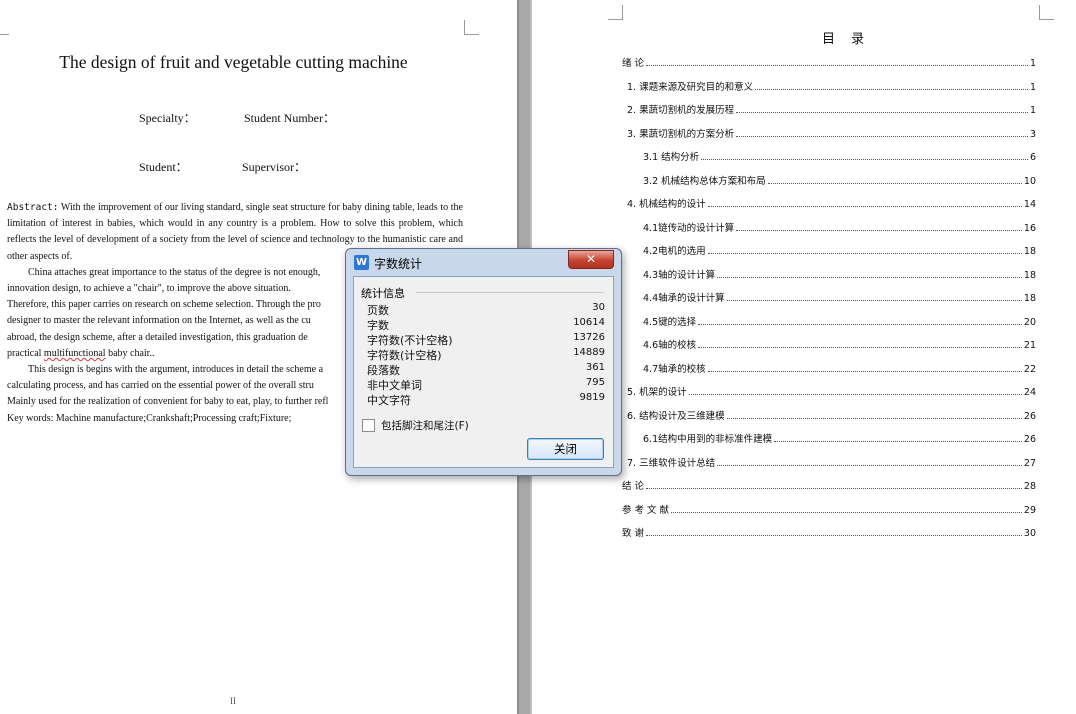  I want to click on toc-entry: 4.7轴承的校核 22, so click(829, 368).